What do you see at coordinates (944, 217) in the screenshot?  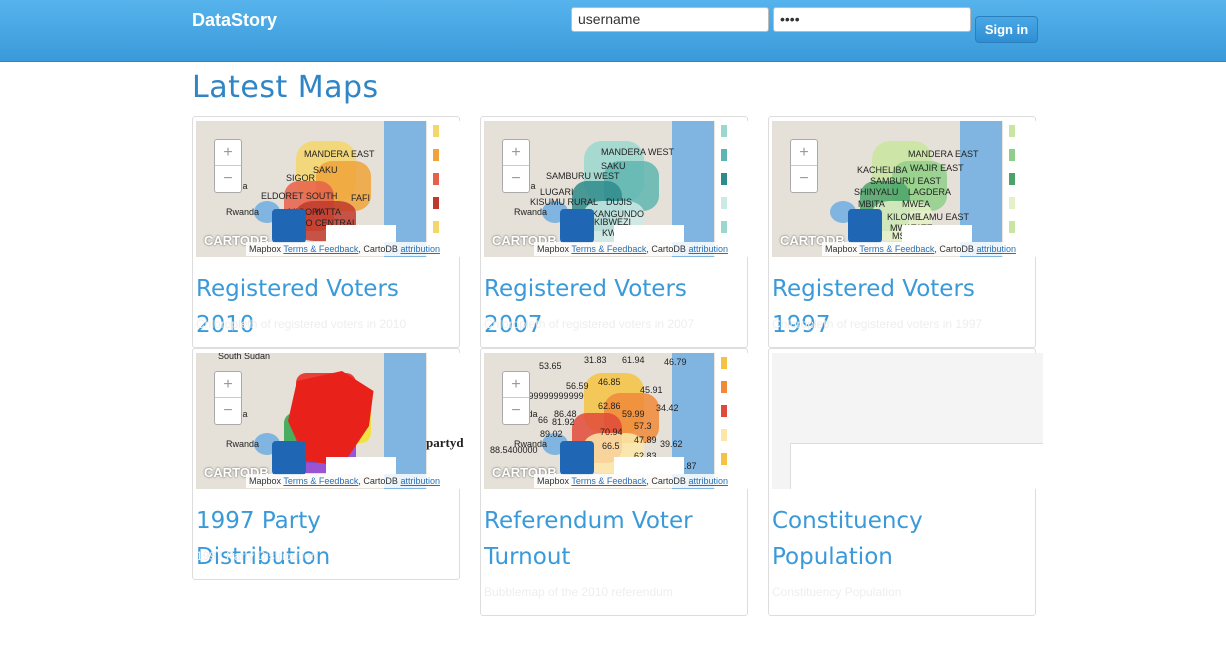 I see `map-label: LAMU EAST` at bounding box center [944, 217].